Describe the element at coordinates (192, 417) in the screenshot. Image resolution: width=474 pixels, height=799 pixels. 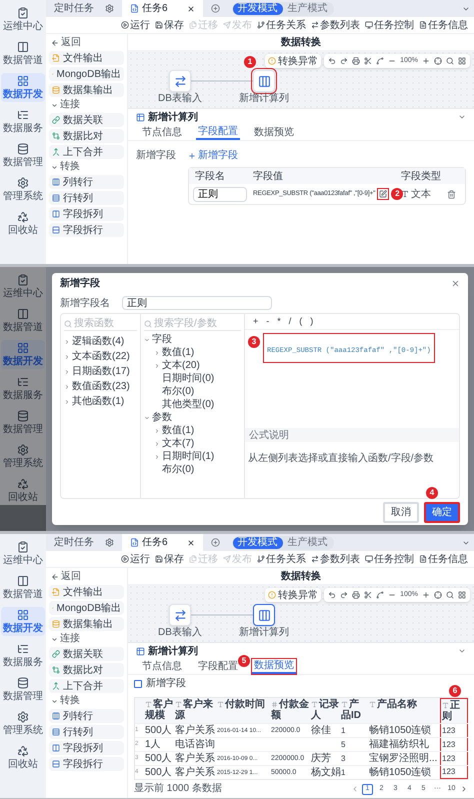
I see `tree-item: 参数` at that location.